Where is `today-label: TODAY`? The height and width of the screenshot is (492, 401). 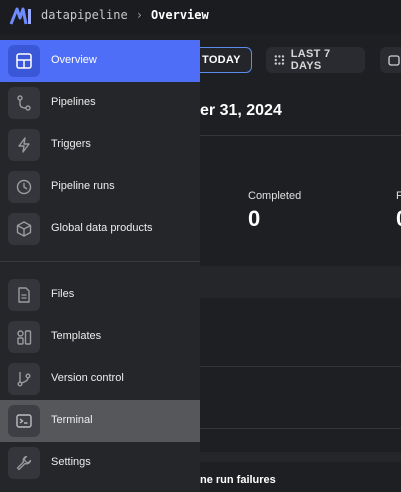 today-label: TODAY is located at coordinates (221, 60).